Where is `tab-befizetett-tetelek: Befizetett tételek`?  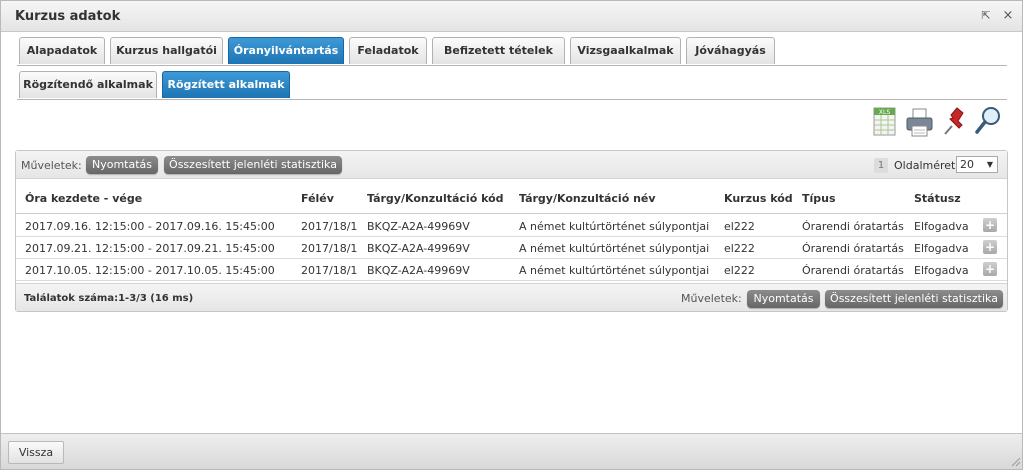
tab-befizetett-tetelek: Befizetett tételek is located at coordinates (498, 50).